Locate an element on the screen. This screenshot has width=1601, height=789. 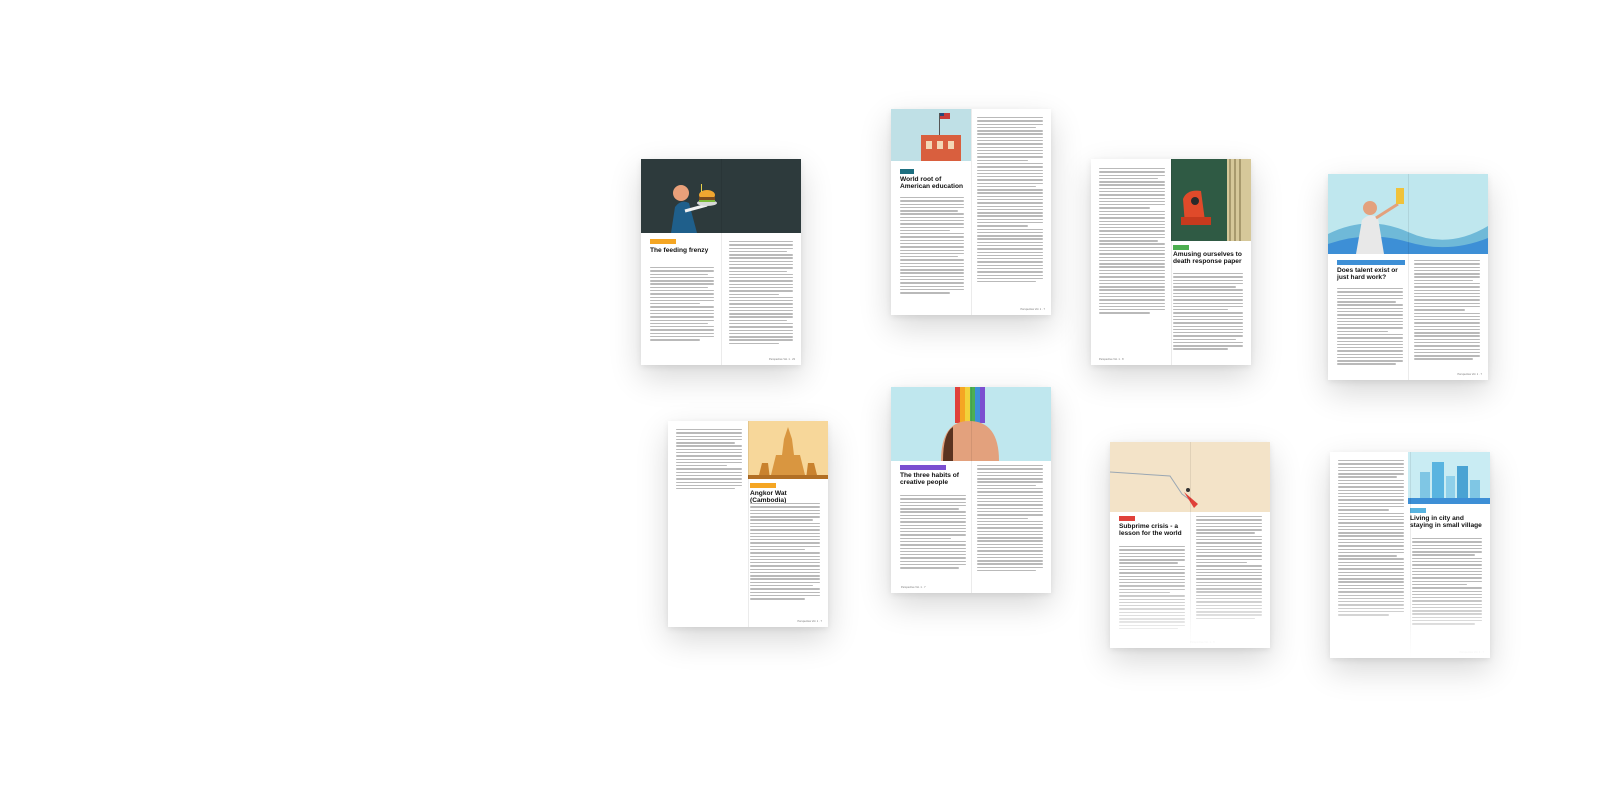
feeding-frenzy-page-right-top is located at coordinates (761, 196).